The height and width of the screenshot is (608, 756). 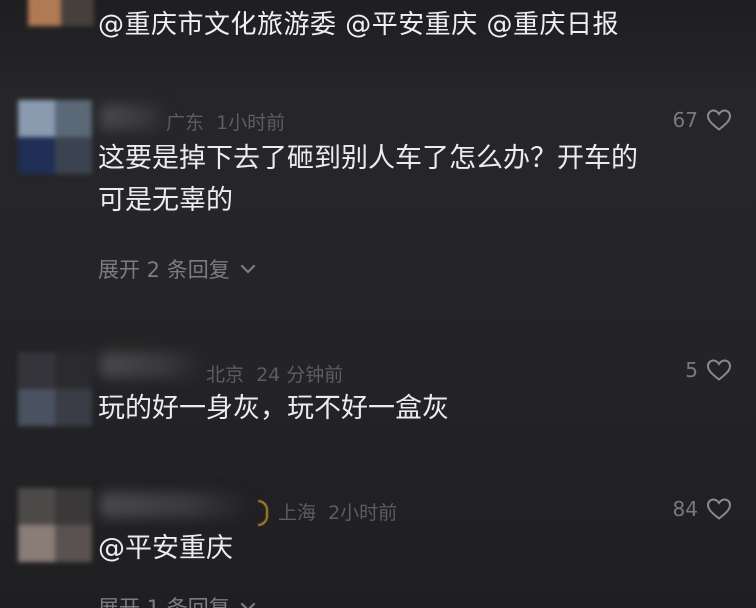 I want to click on comment-meta: 上海 2小时前, so click(x=337, y=511).